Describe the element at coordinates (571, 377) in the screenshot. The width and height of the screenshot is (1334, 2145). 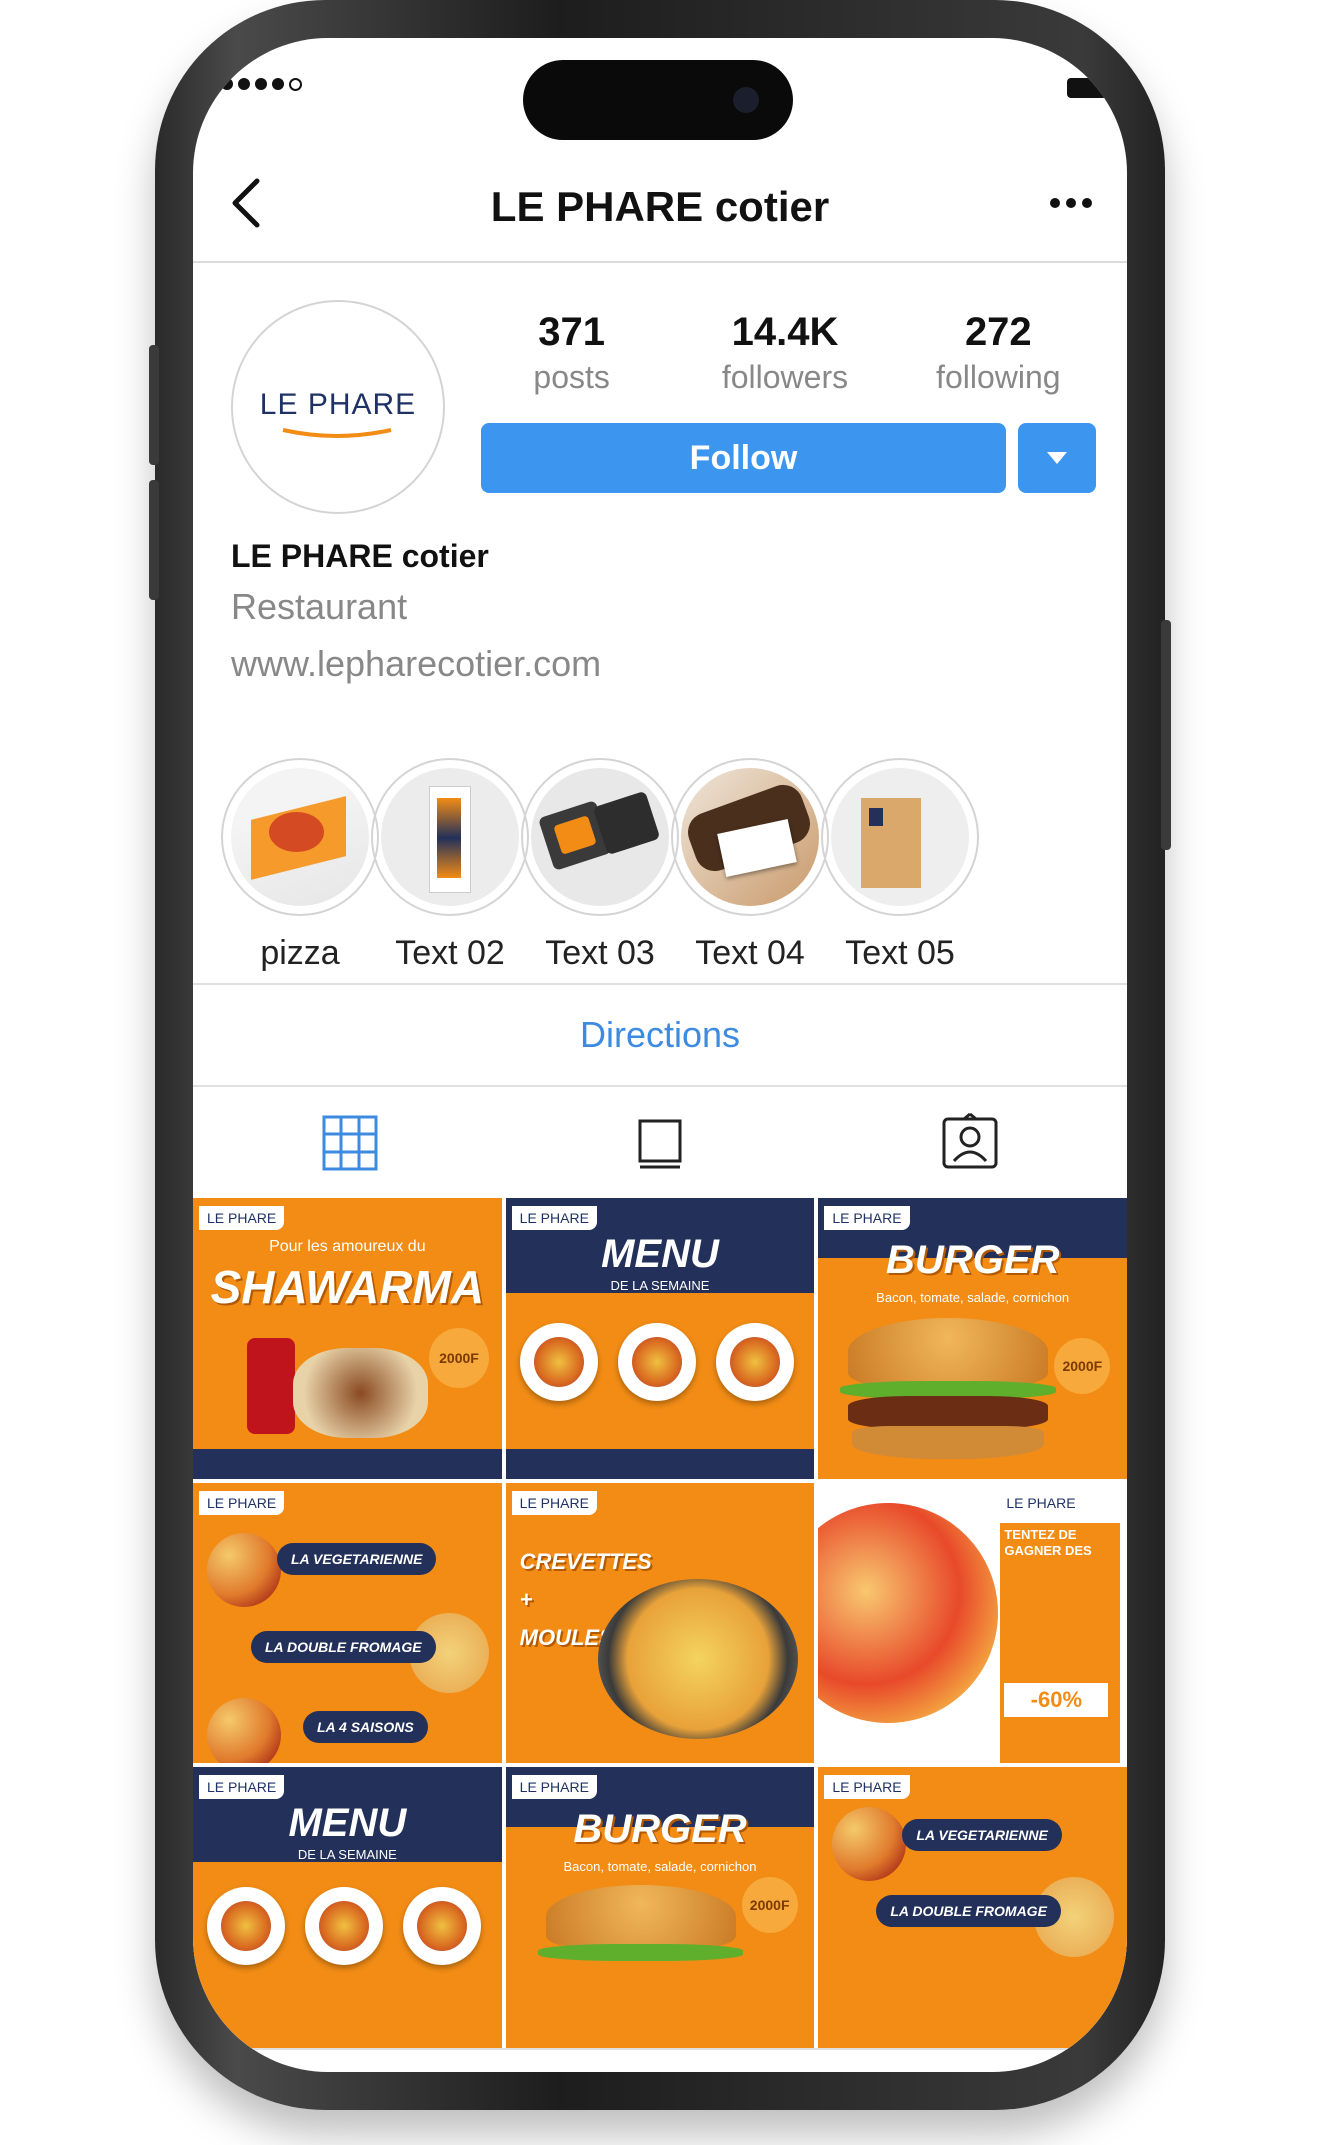
I see `posts-label: posts` at that location.